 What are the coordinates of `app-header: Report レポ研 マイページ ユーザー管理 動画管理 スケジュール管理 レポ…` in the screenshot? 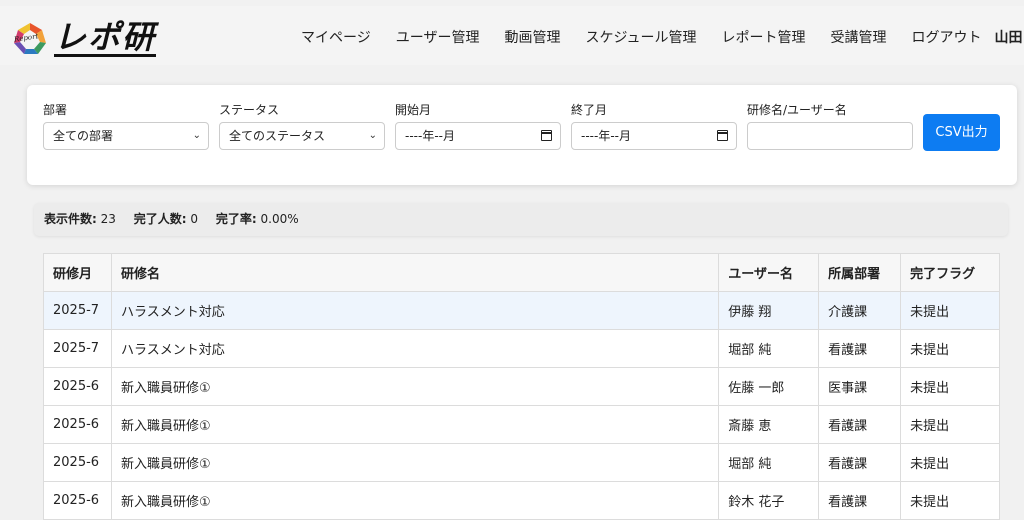 It's located at (512, 35).